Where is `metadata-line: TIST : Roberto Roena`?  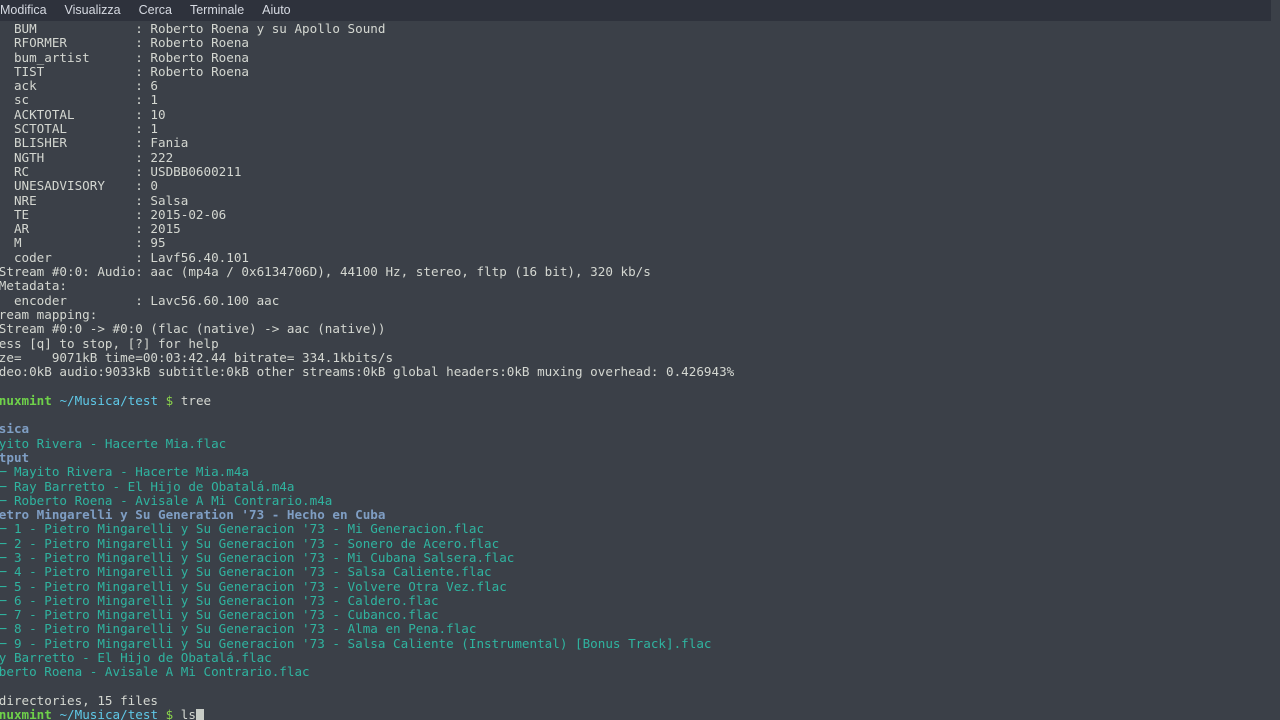 metadata-line: TIST : Roberto Roena is located at coordinates (640, 71).